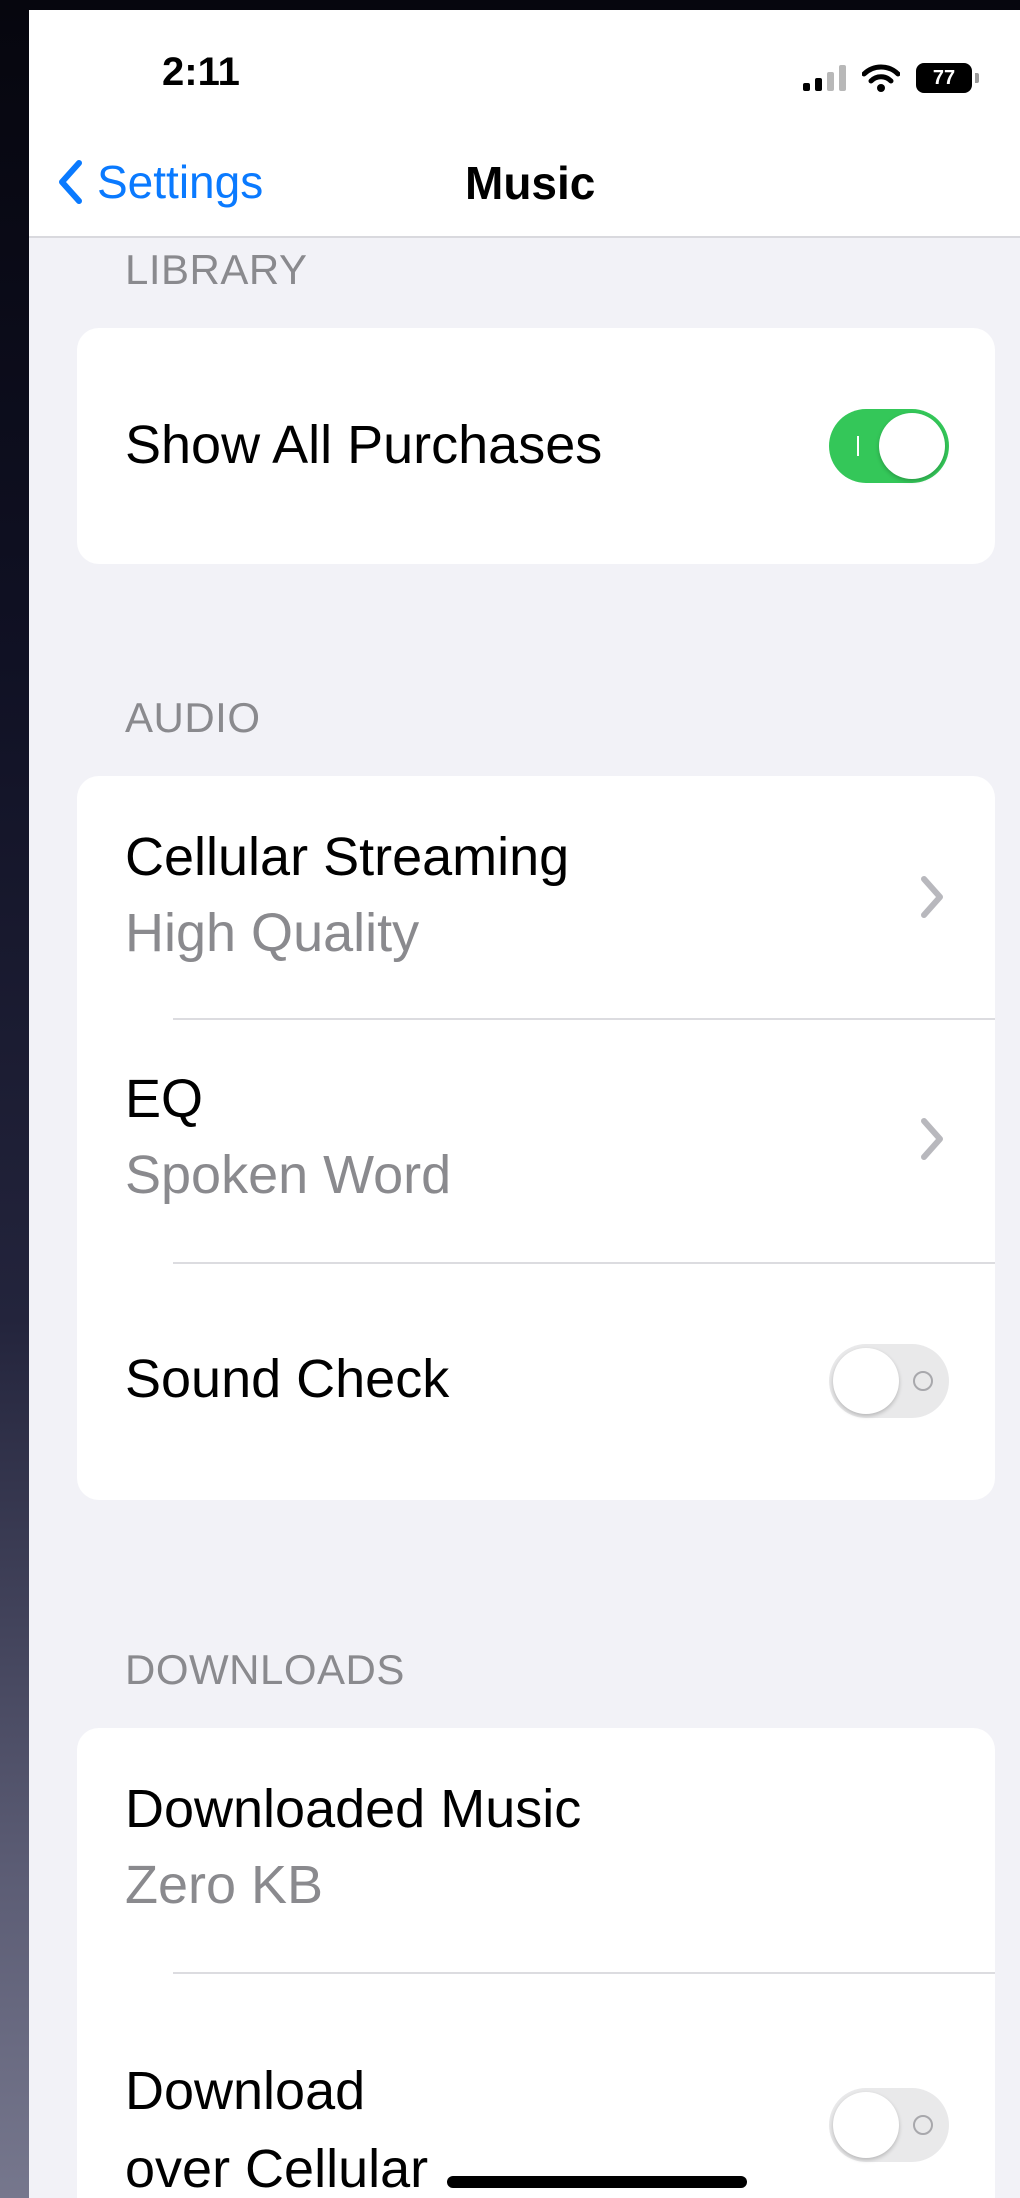  What do you see at coordinates (536, 1382) in the screenshot?
I see `row-sound-check: Sound Check` at bounding box center [536, 1382].